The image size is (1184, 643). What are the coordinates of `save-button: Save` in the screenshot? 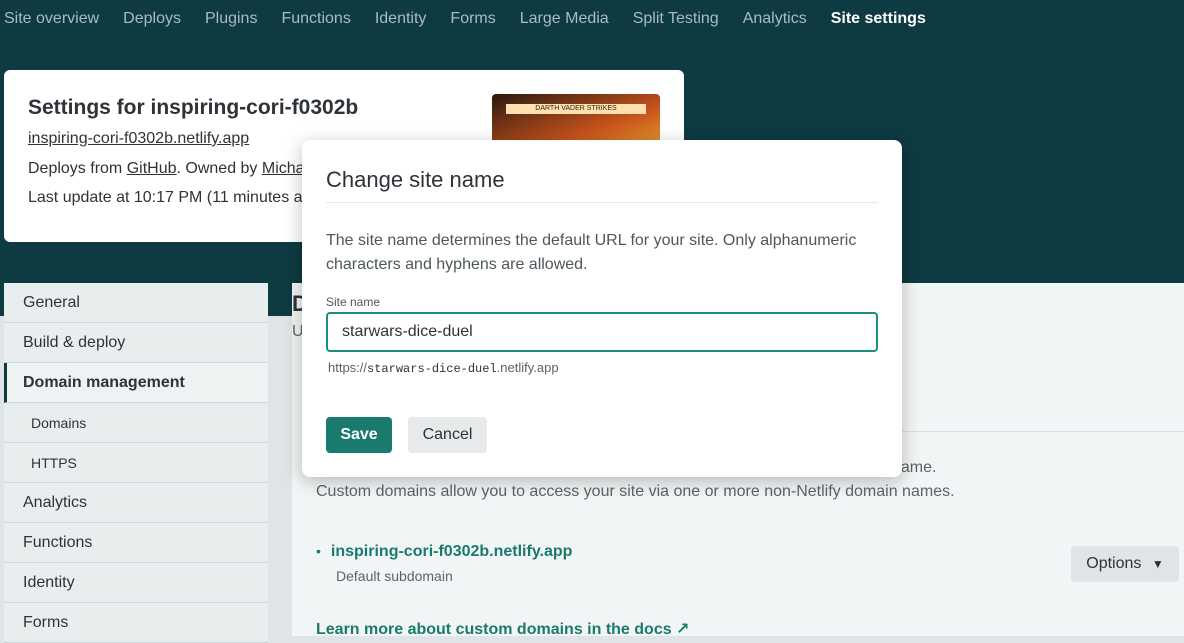 It's located at (359, 435).